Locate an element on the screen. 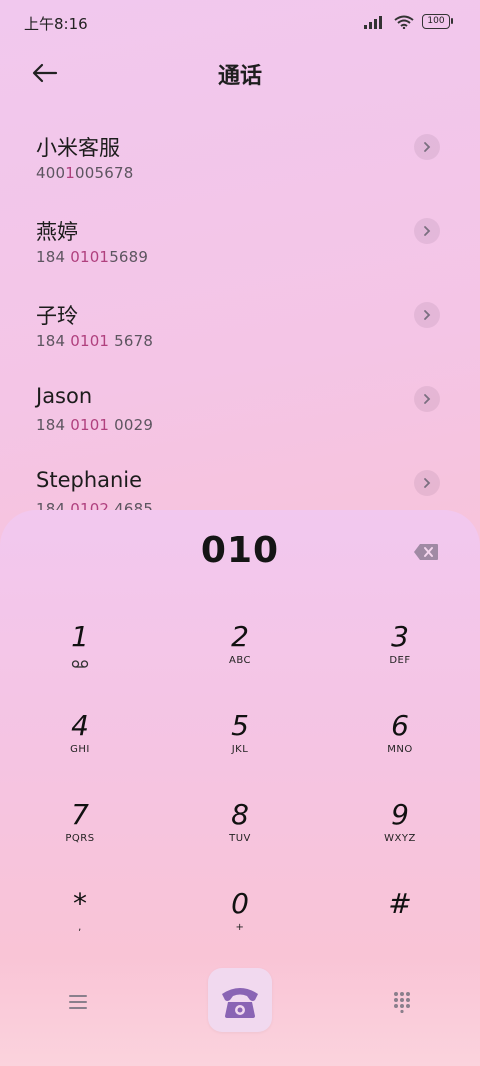 The image size is (480, 1066). contact-number: 184 0101 5678 is located at coordinates (95, 341).